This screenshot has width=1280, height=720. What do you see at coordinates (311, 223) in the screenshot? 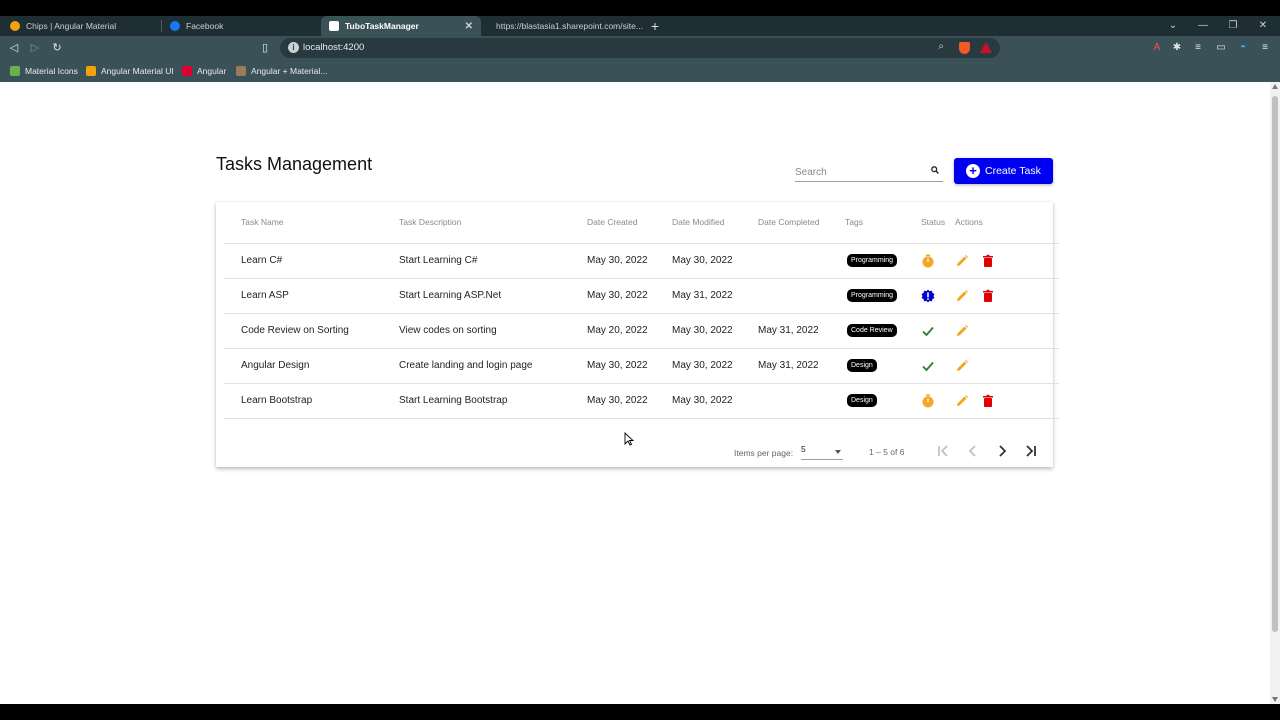
I see `header-task-name: Task Name` at bounding box center [311, 223].